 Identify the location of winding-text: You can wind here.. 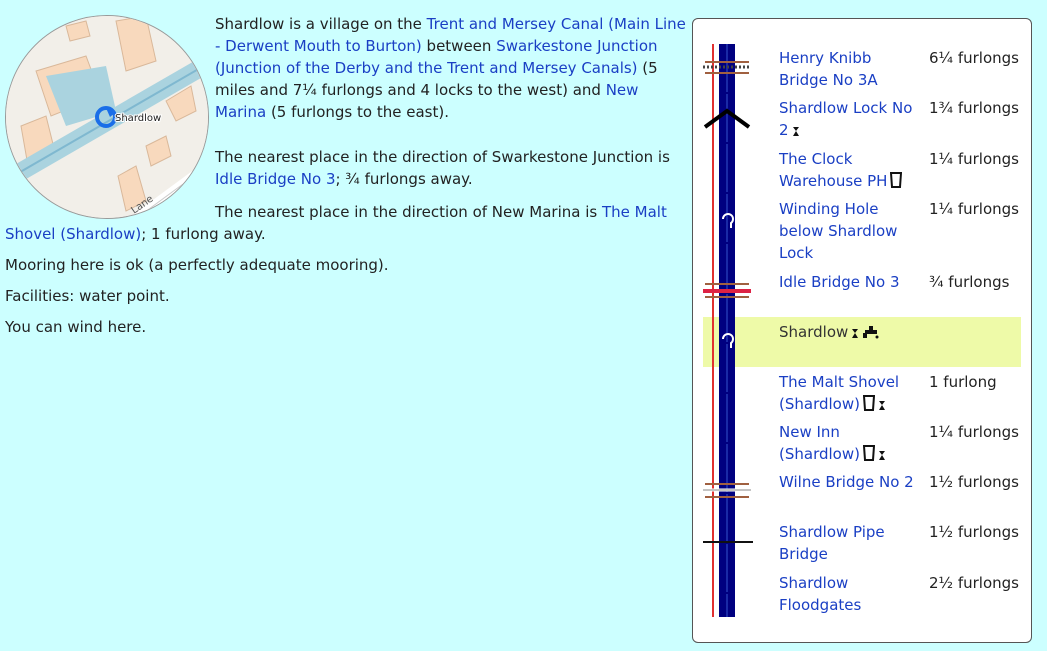
(76, 327).